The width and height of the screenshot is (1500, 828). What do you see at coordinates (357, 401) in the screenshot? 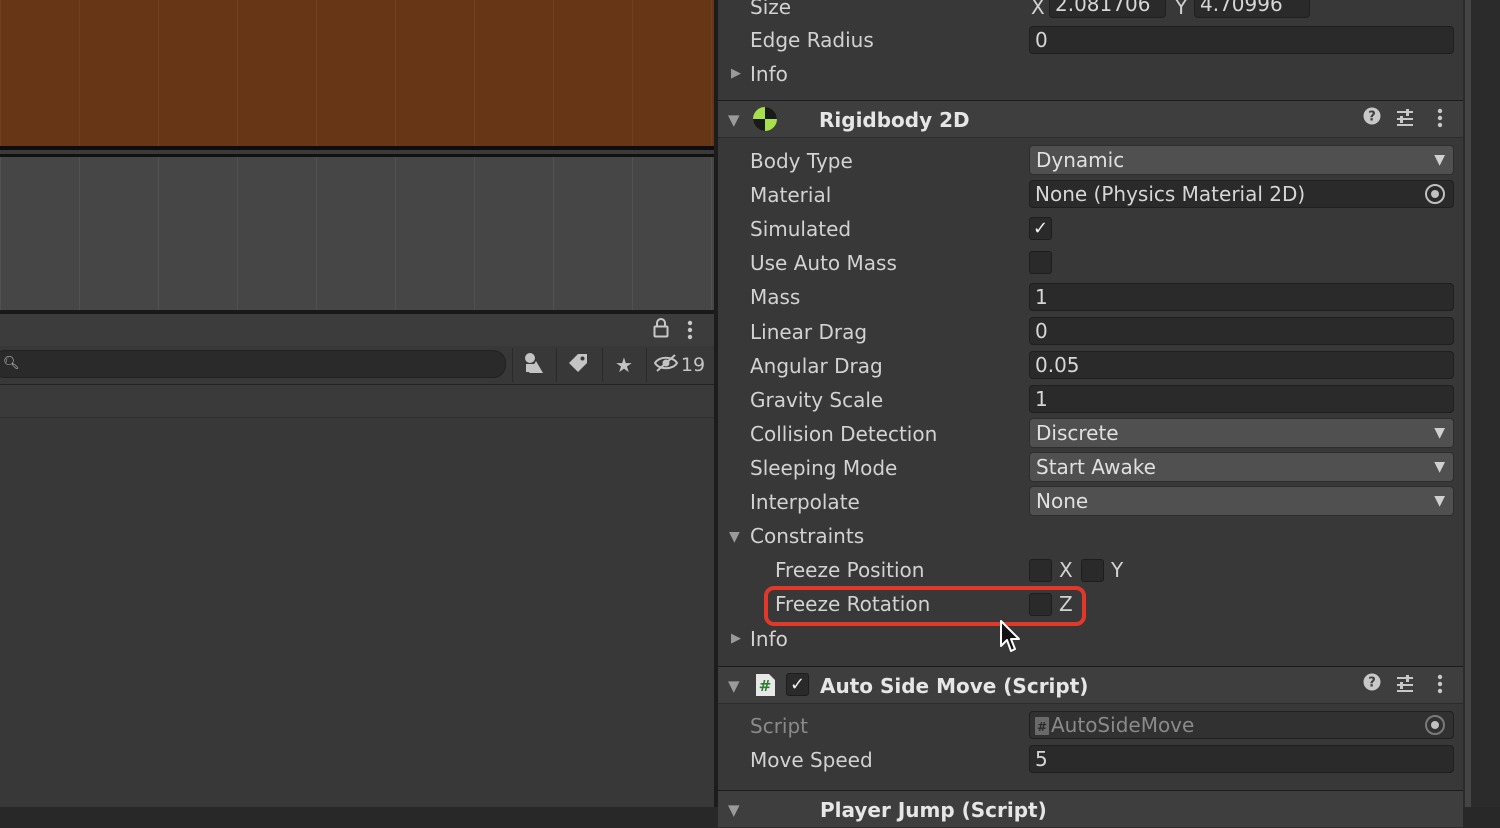
I see `hierarchy-subheader` at bounding box center [357, 401].